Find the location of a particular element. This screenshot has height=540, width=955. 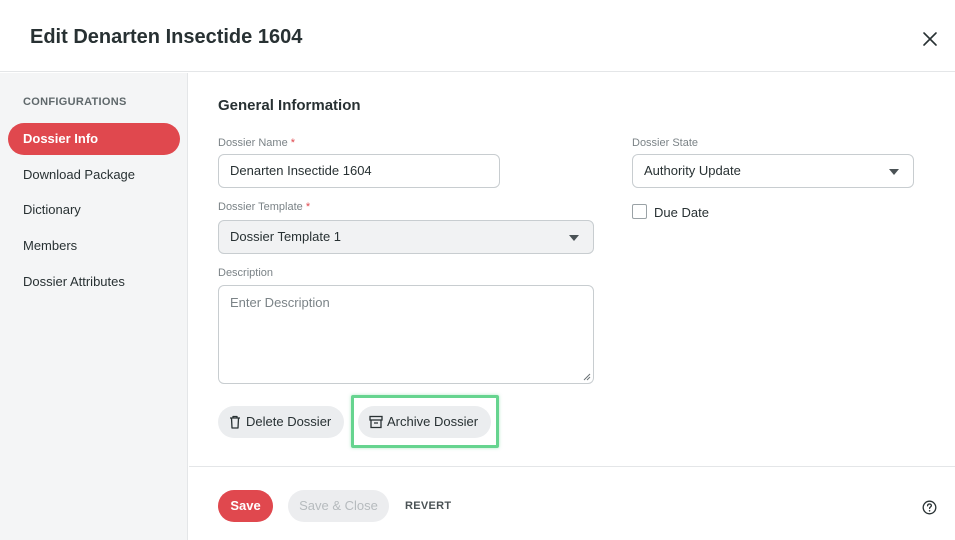

delete-dossier-button: Delete Dossier is located at coordinates (281, 422).